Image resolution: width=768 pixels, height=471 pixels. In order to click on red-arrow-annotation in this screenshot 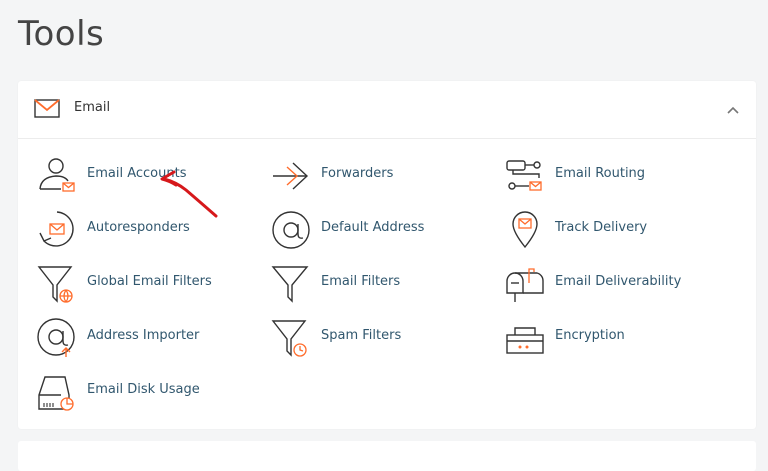, I will do `click(189, 194)`.